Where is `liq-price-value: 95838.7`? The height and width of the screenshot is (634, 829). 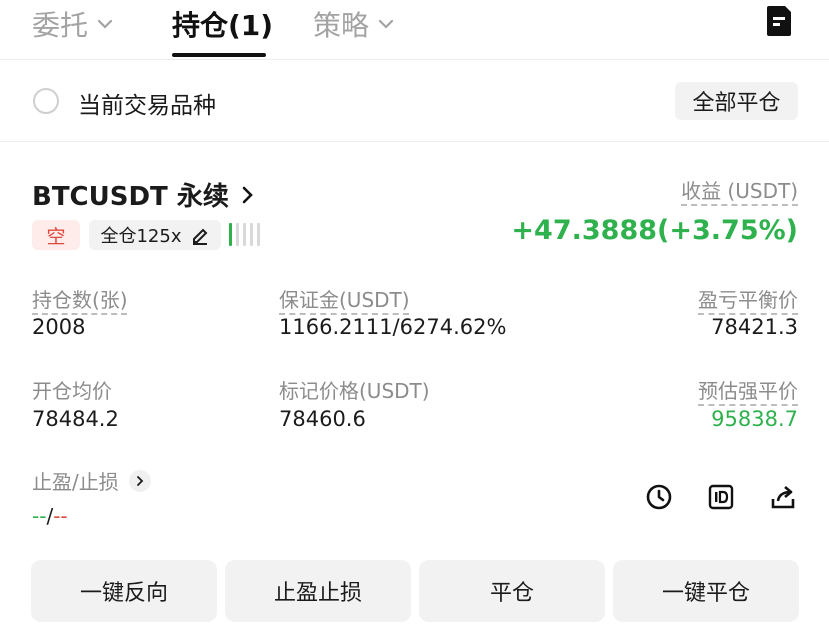 liq-price-value: 95838.7 is located at coordinates (754, 419).